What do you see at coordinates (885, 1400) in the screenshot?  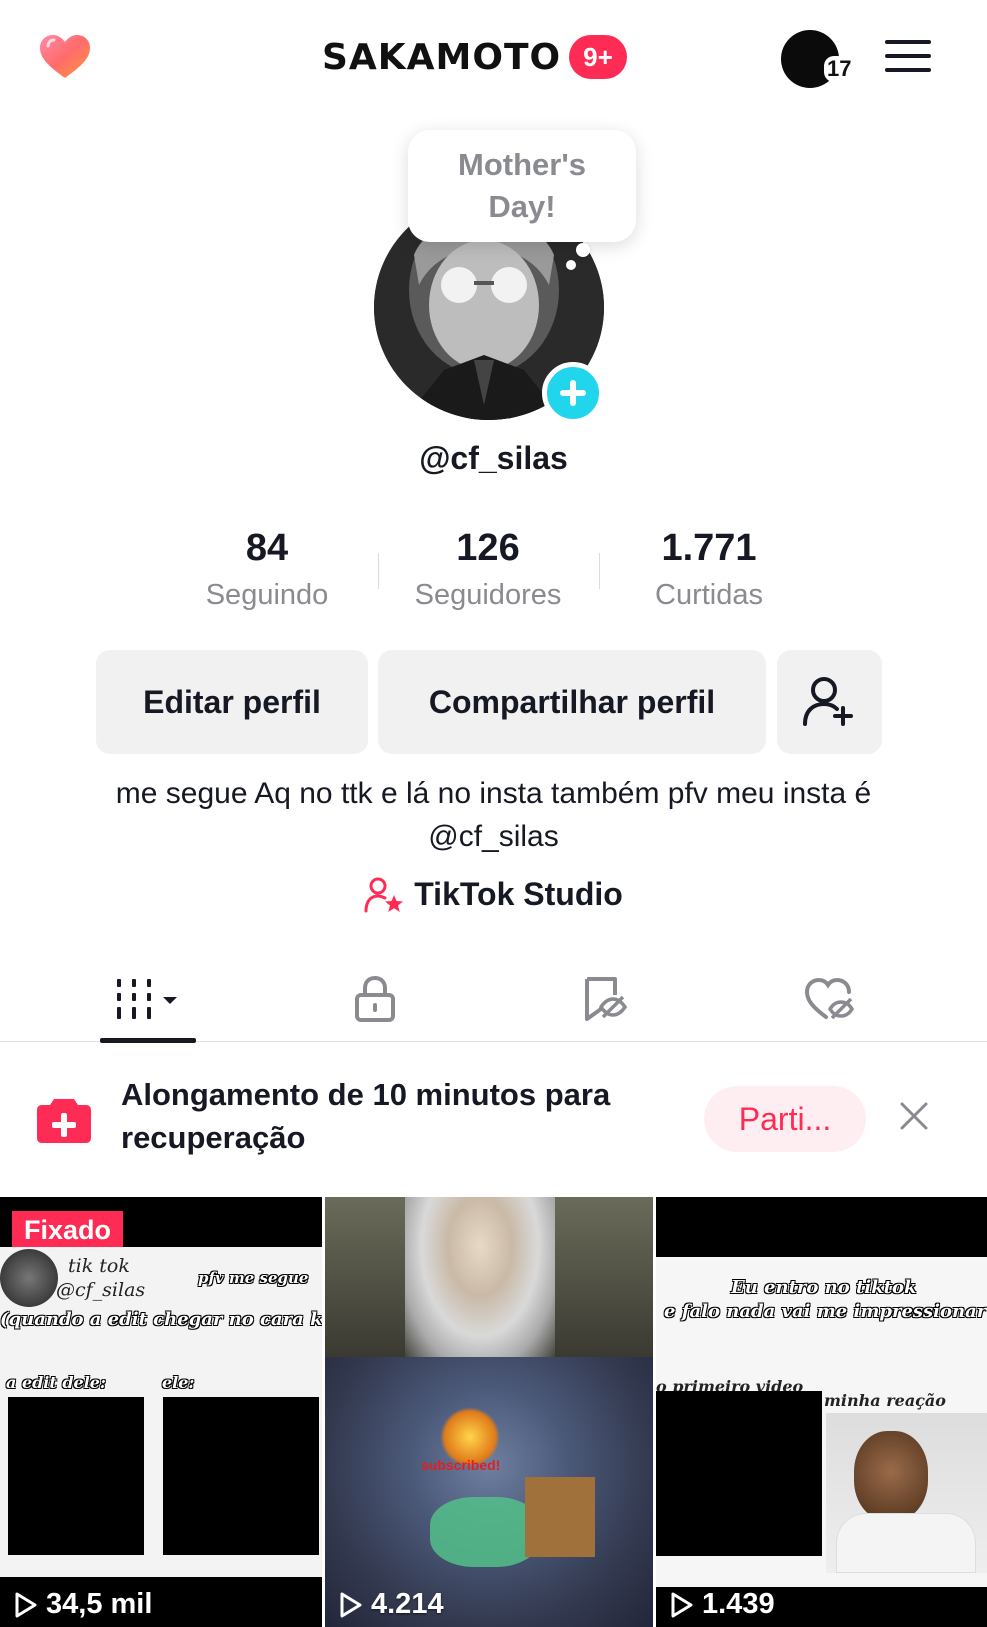 I see `thumb-caption-right: minha reação` at bounding box center [885, 1400].